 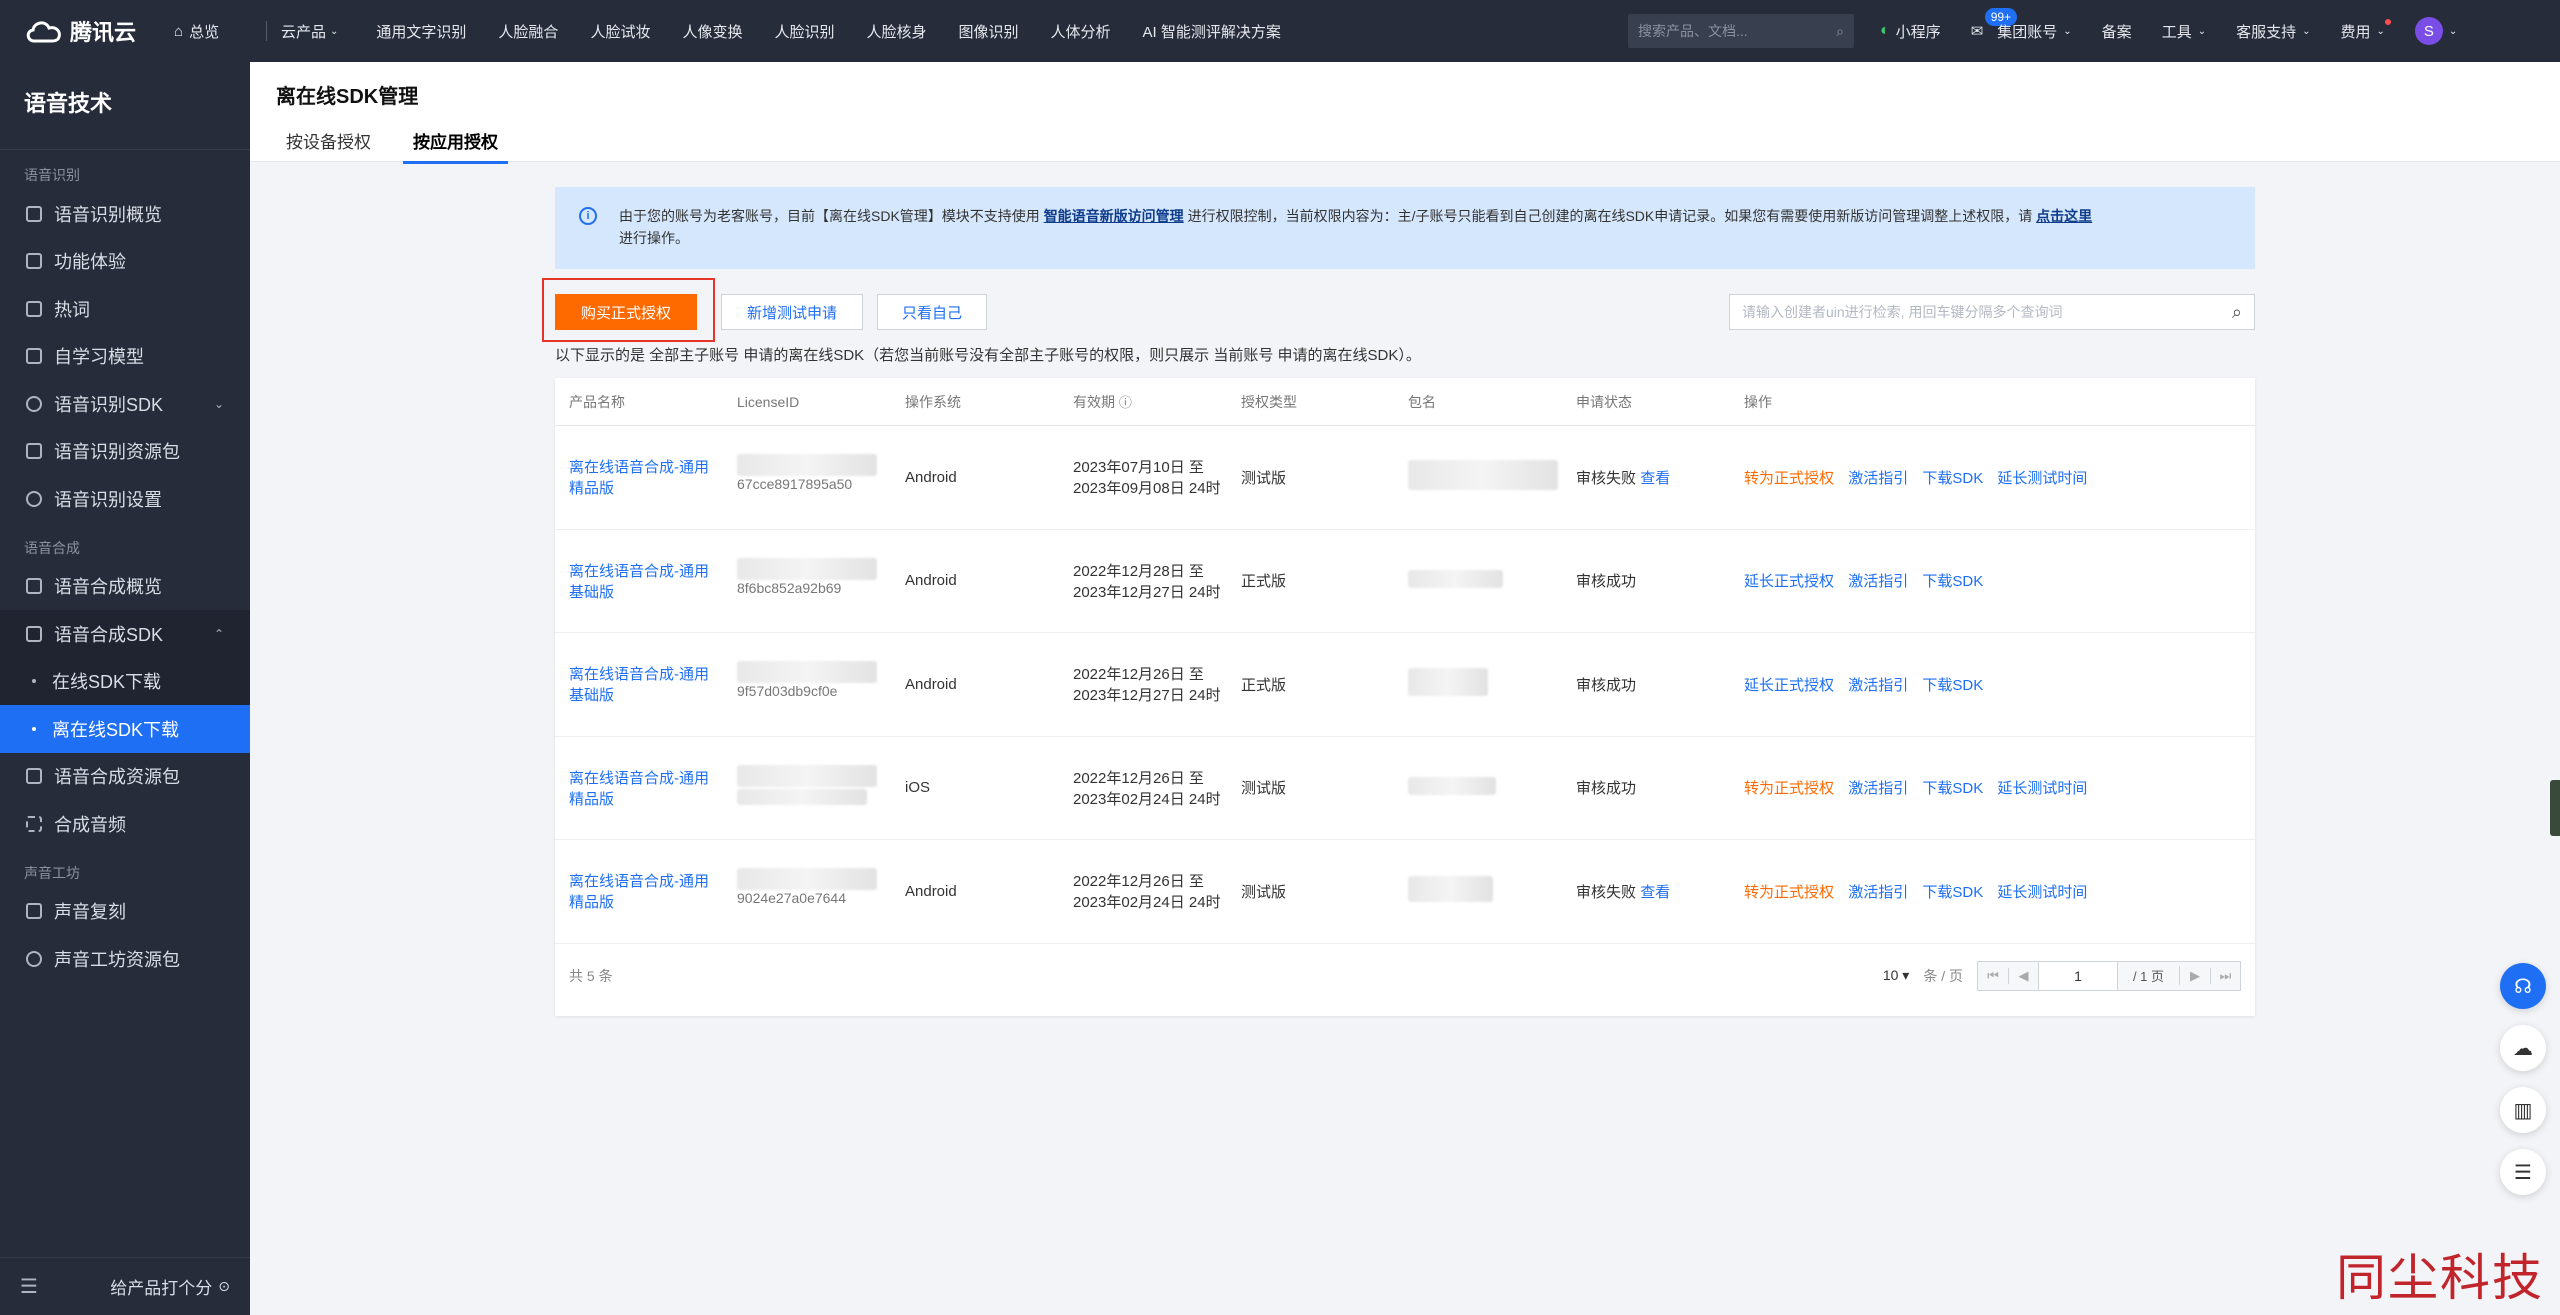 I want to click on docs-button: ▥, so click(x=2523, y=1110).